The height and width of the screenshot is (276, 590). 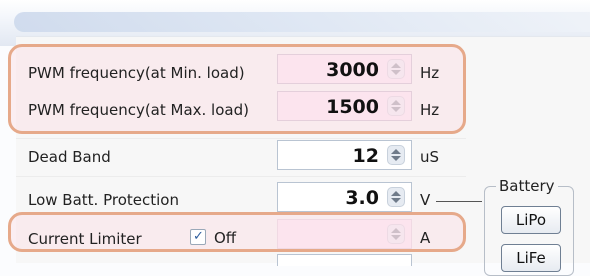 What do you see at coordinates (352, 107) in the screenshot?
I see `pwm-max-value: 1500` at bounding box center [352, 107].